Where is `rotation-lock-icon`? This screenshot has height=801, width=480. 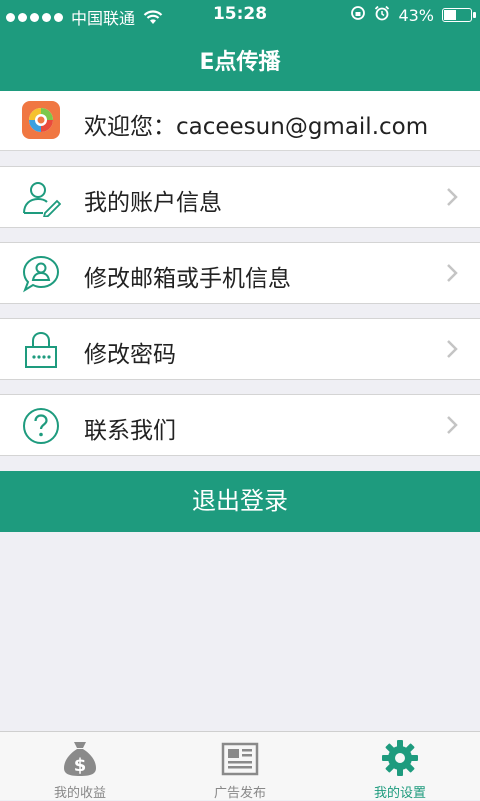
rotation-lock-icon is located at coordinates (358, 15).